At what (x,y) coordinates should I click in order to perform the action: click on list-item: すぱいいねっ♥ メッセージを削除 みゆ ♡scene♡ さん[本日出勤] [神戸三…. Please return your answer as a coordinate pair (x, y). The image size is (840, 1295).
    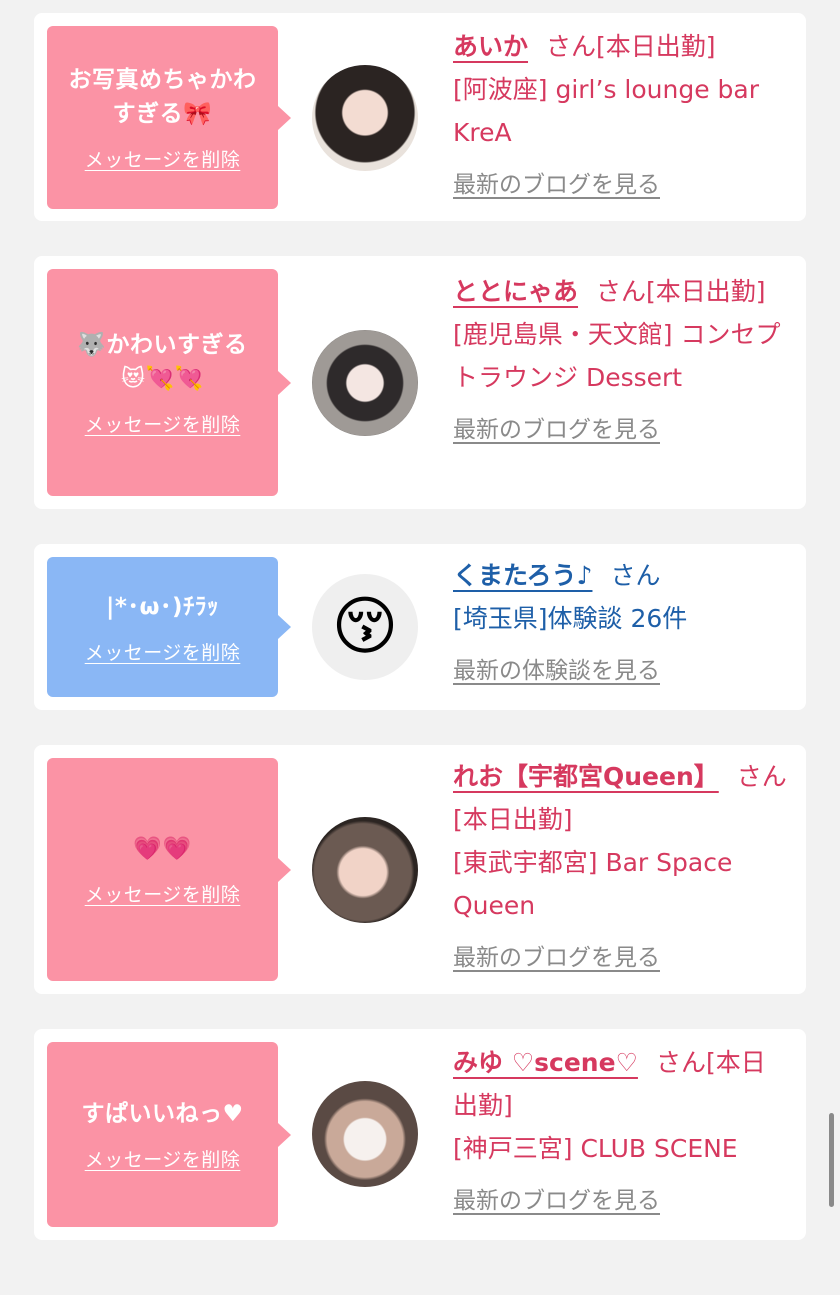
    Looking at the image, I should click on (420, 1134).